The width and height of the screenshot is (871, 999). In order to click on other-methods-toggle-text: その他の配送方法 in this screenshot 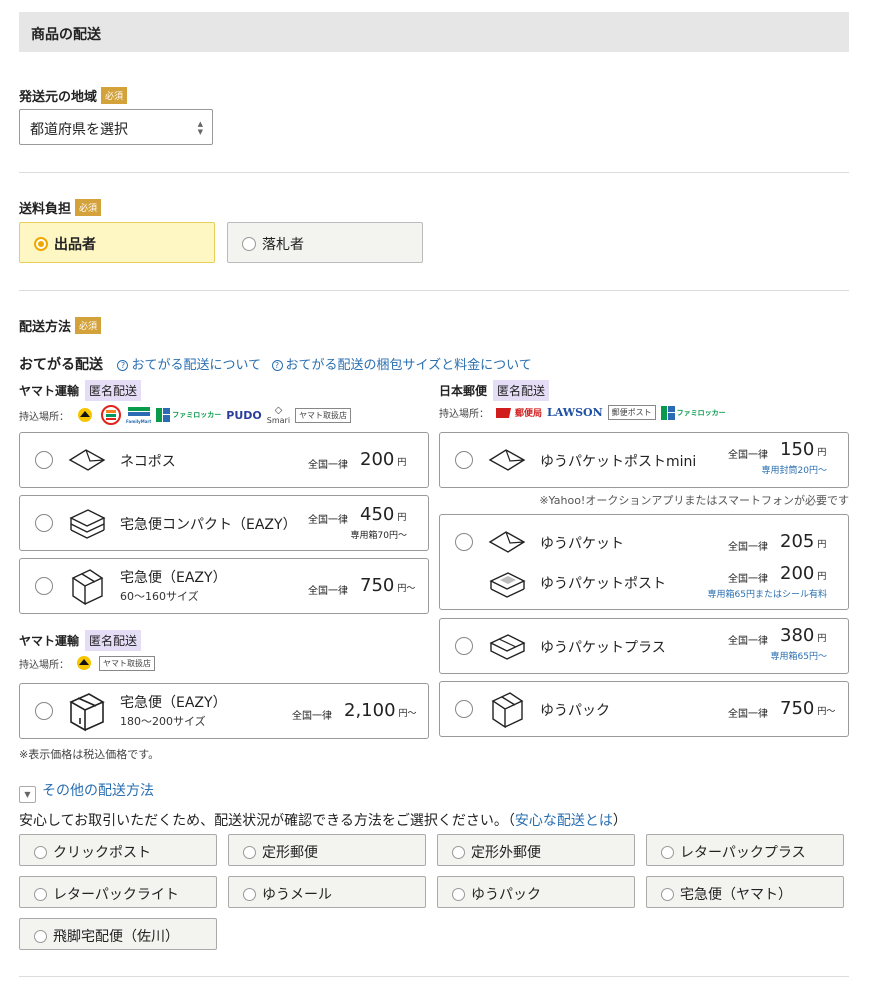, I will do `click(98, 791)`.